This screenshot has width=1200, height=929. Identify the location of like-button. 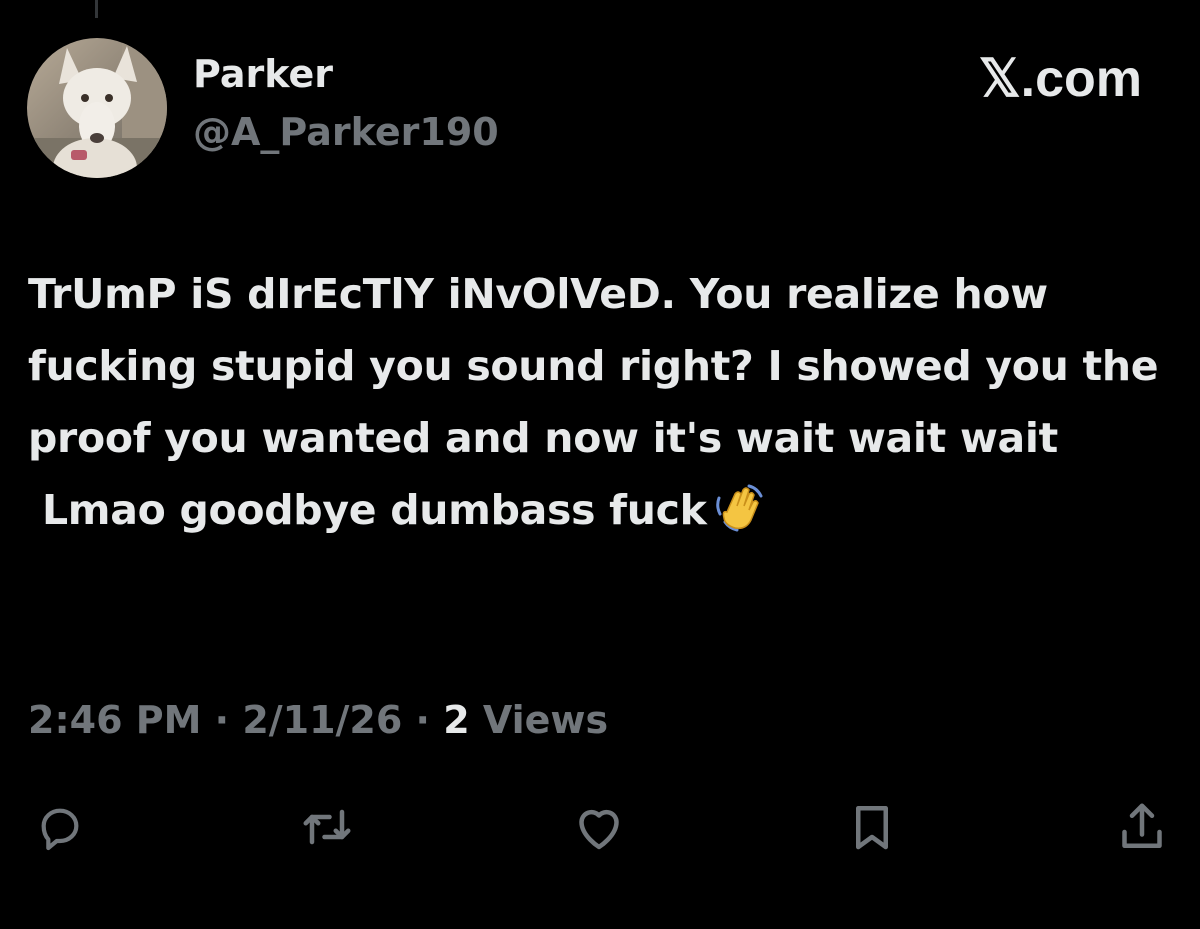
(599, 827).